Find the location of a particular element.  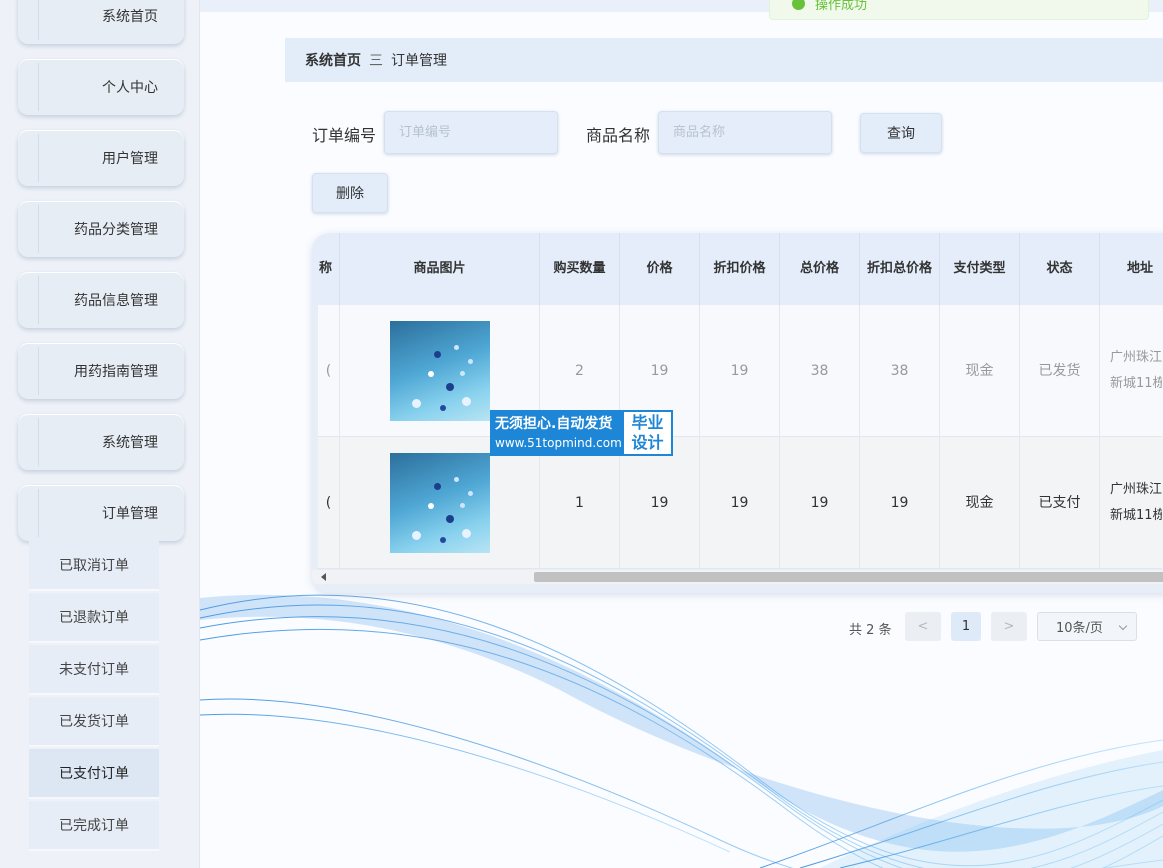

cell-status: 已发货 is located at coordinates (1060, 371).